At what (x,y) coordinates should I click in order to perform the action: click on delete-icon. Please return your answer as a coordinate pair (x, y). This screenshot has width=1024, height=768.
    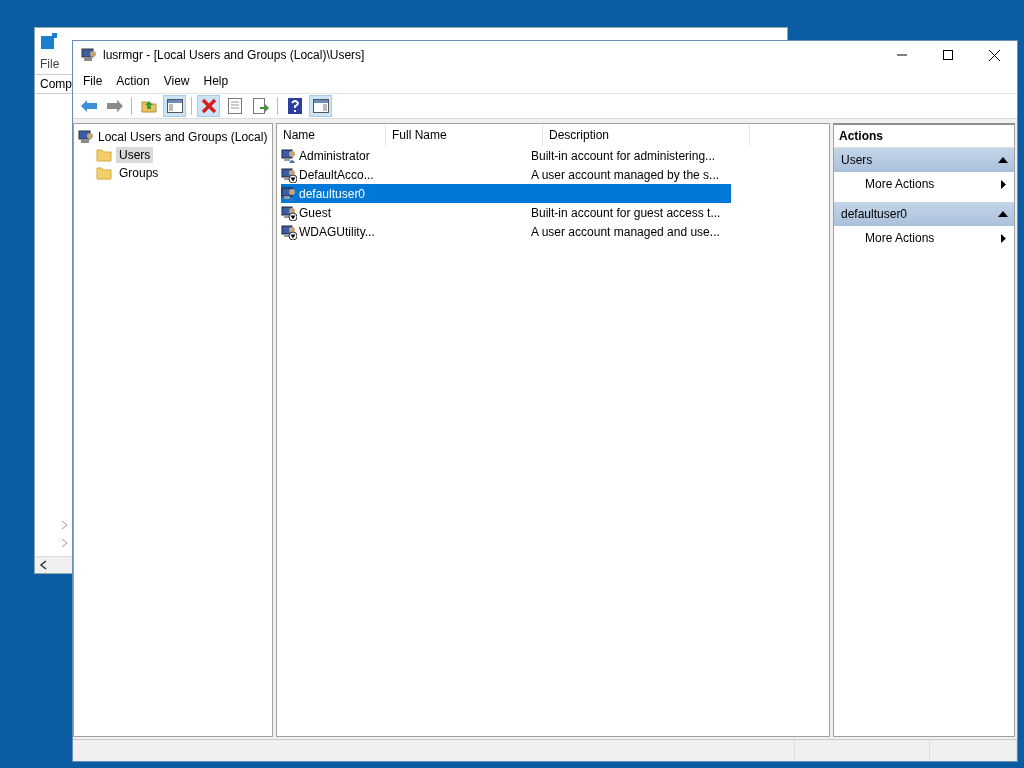
    Looking at the image, I should click on (208, 106).